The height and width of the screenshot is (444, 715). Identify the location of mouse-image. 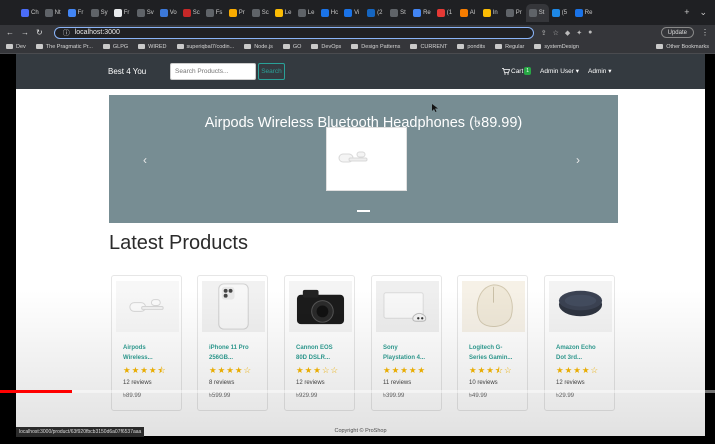
(494, 305).